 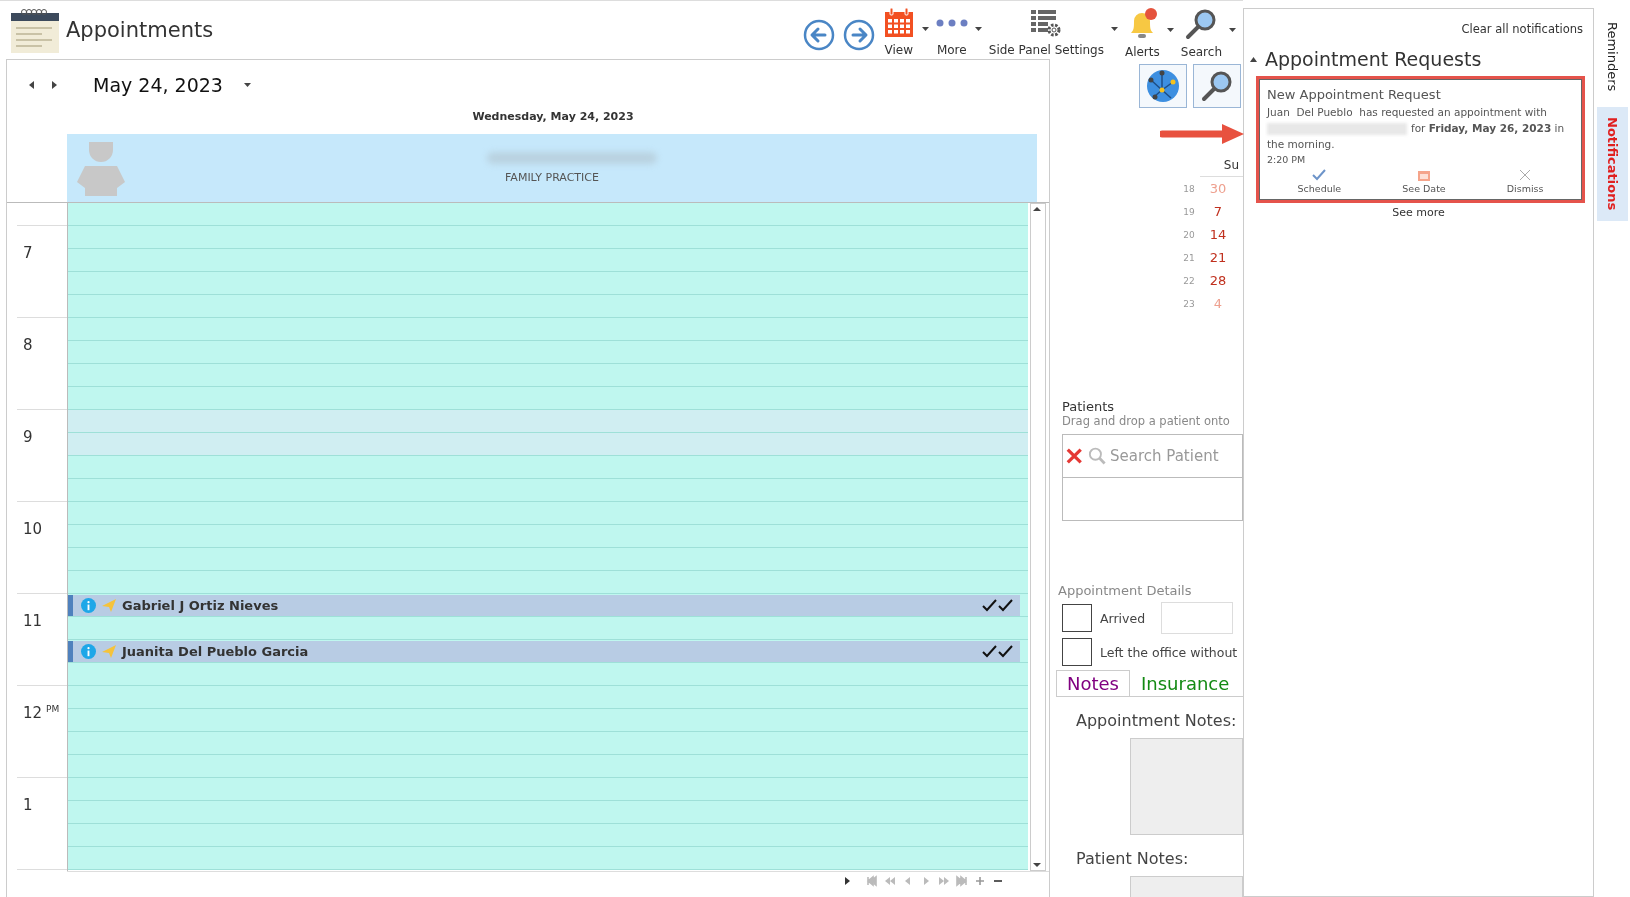 I want to click on calendar-day: 14, so click(x=1218, y=234).